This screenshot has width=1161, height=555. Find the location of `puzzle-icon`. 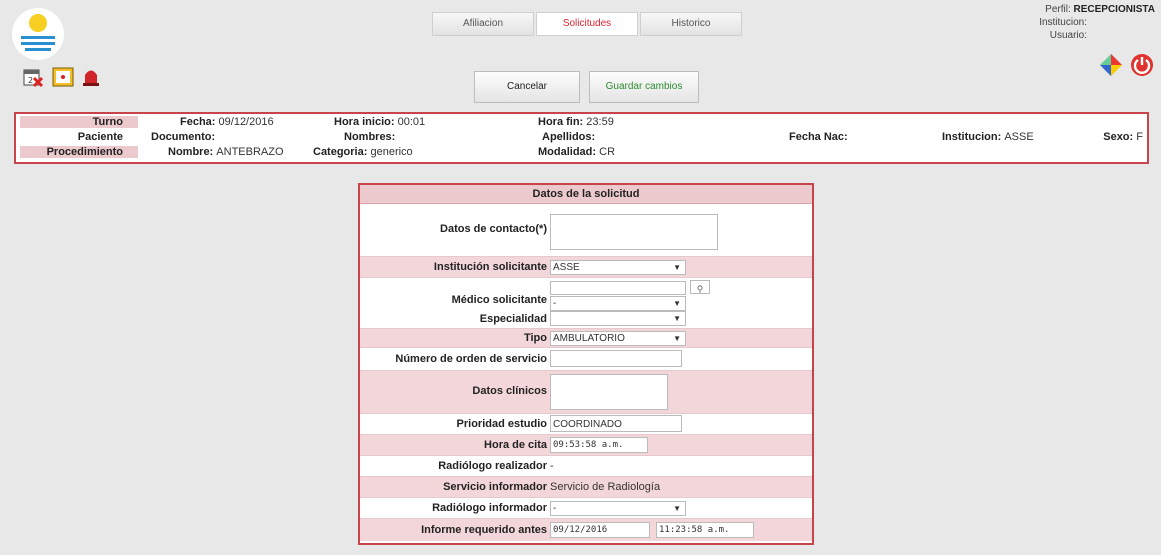

puzzle-icon is located at coordinates (1111, 65).